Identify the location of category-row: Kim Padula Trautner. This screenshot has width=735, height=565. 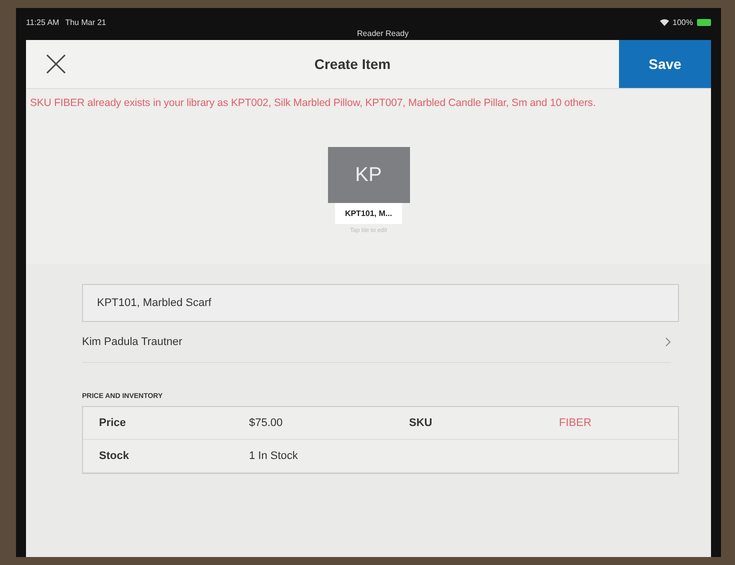
(376, 342).